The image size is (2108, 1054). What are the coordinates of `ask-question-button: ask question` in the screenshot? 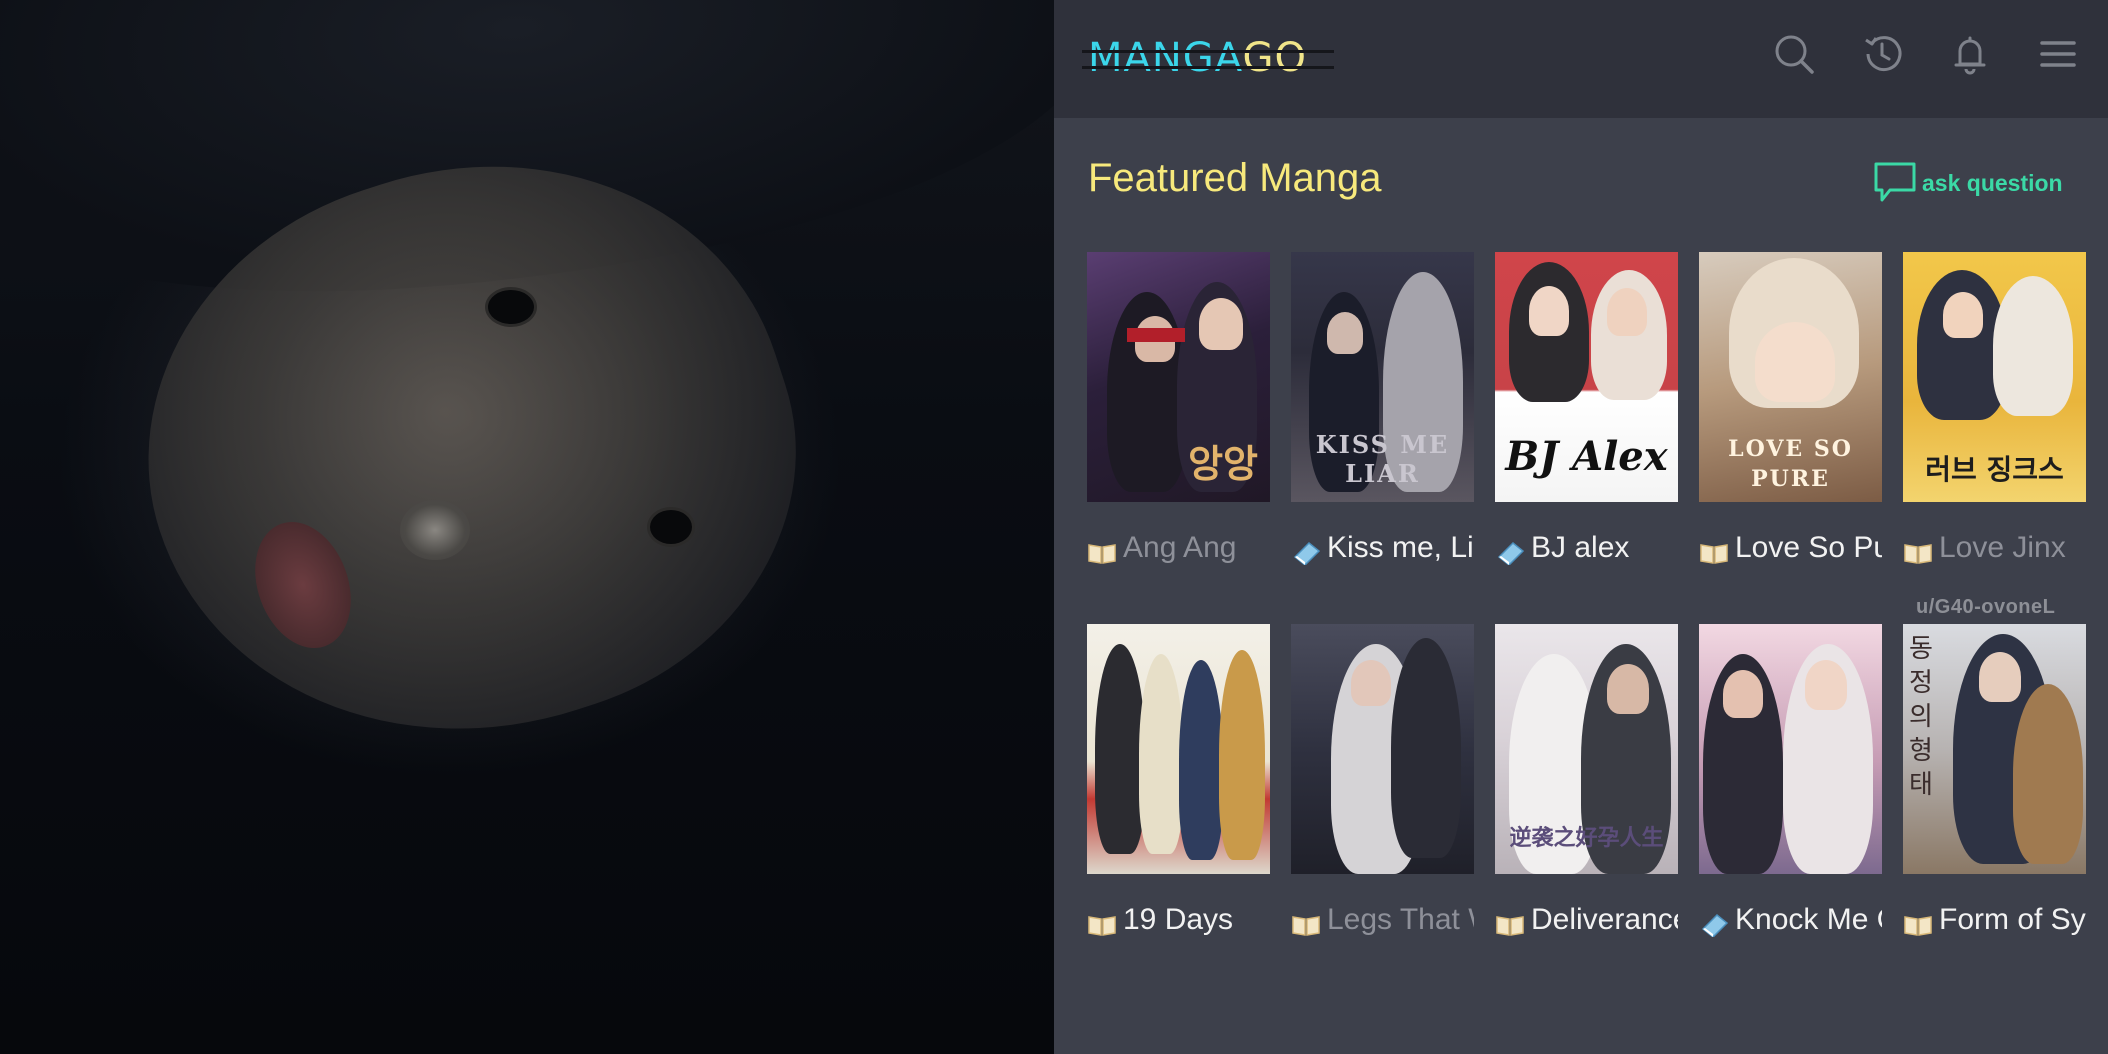 It's located at (1967, 183).